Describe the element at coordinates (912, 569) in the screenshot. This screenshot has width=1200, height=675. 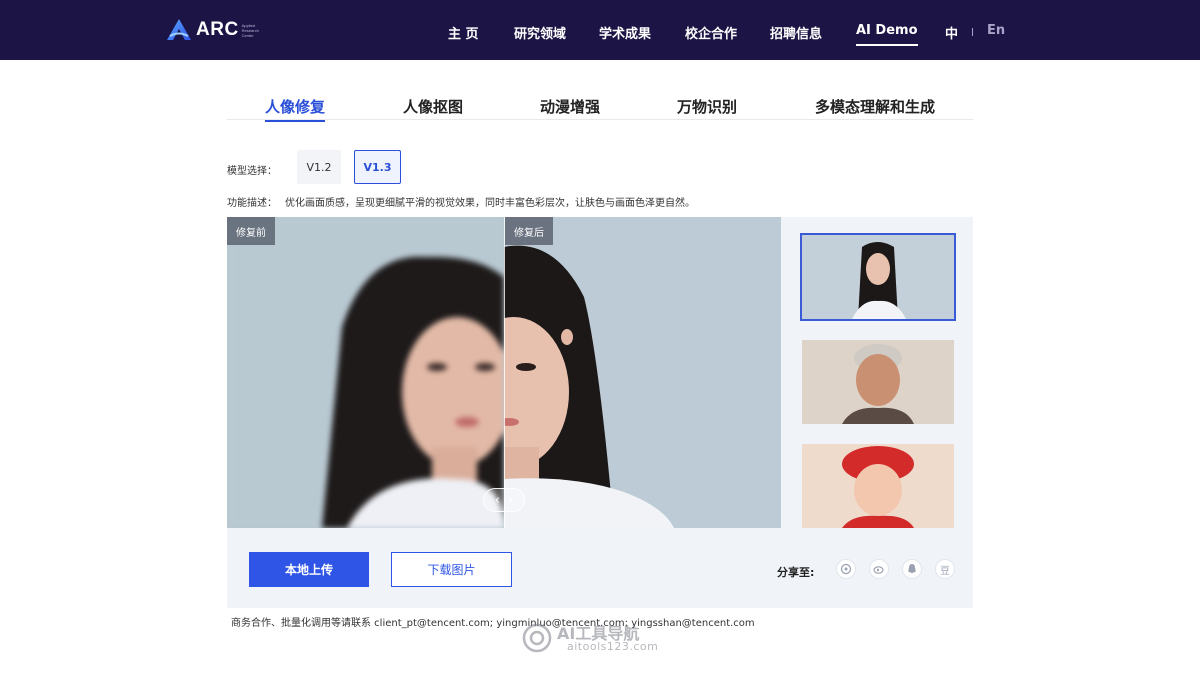
I see `qq-icon` at that location.